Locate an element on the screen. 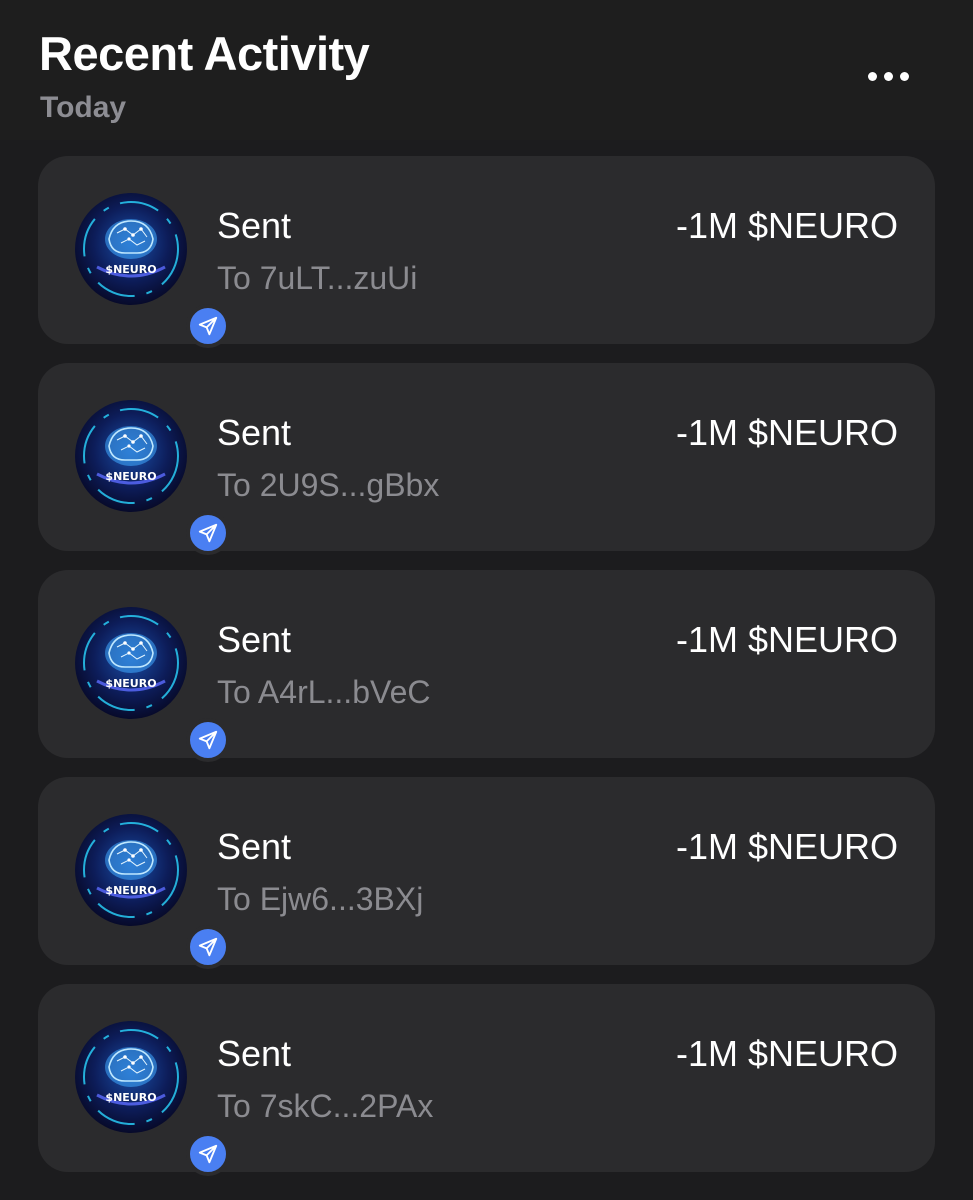 The width and height of the screenshot is (973, 1200). ellipsis-icon is located at coordinates (872, 76).